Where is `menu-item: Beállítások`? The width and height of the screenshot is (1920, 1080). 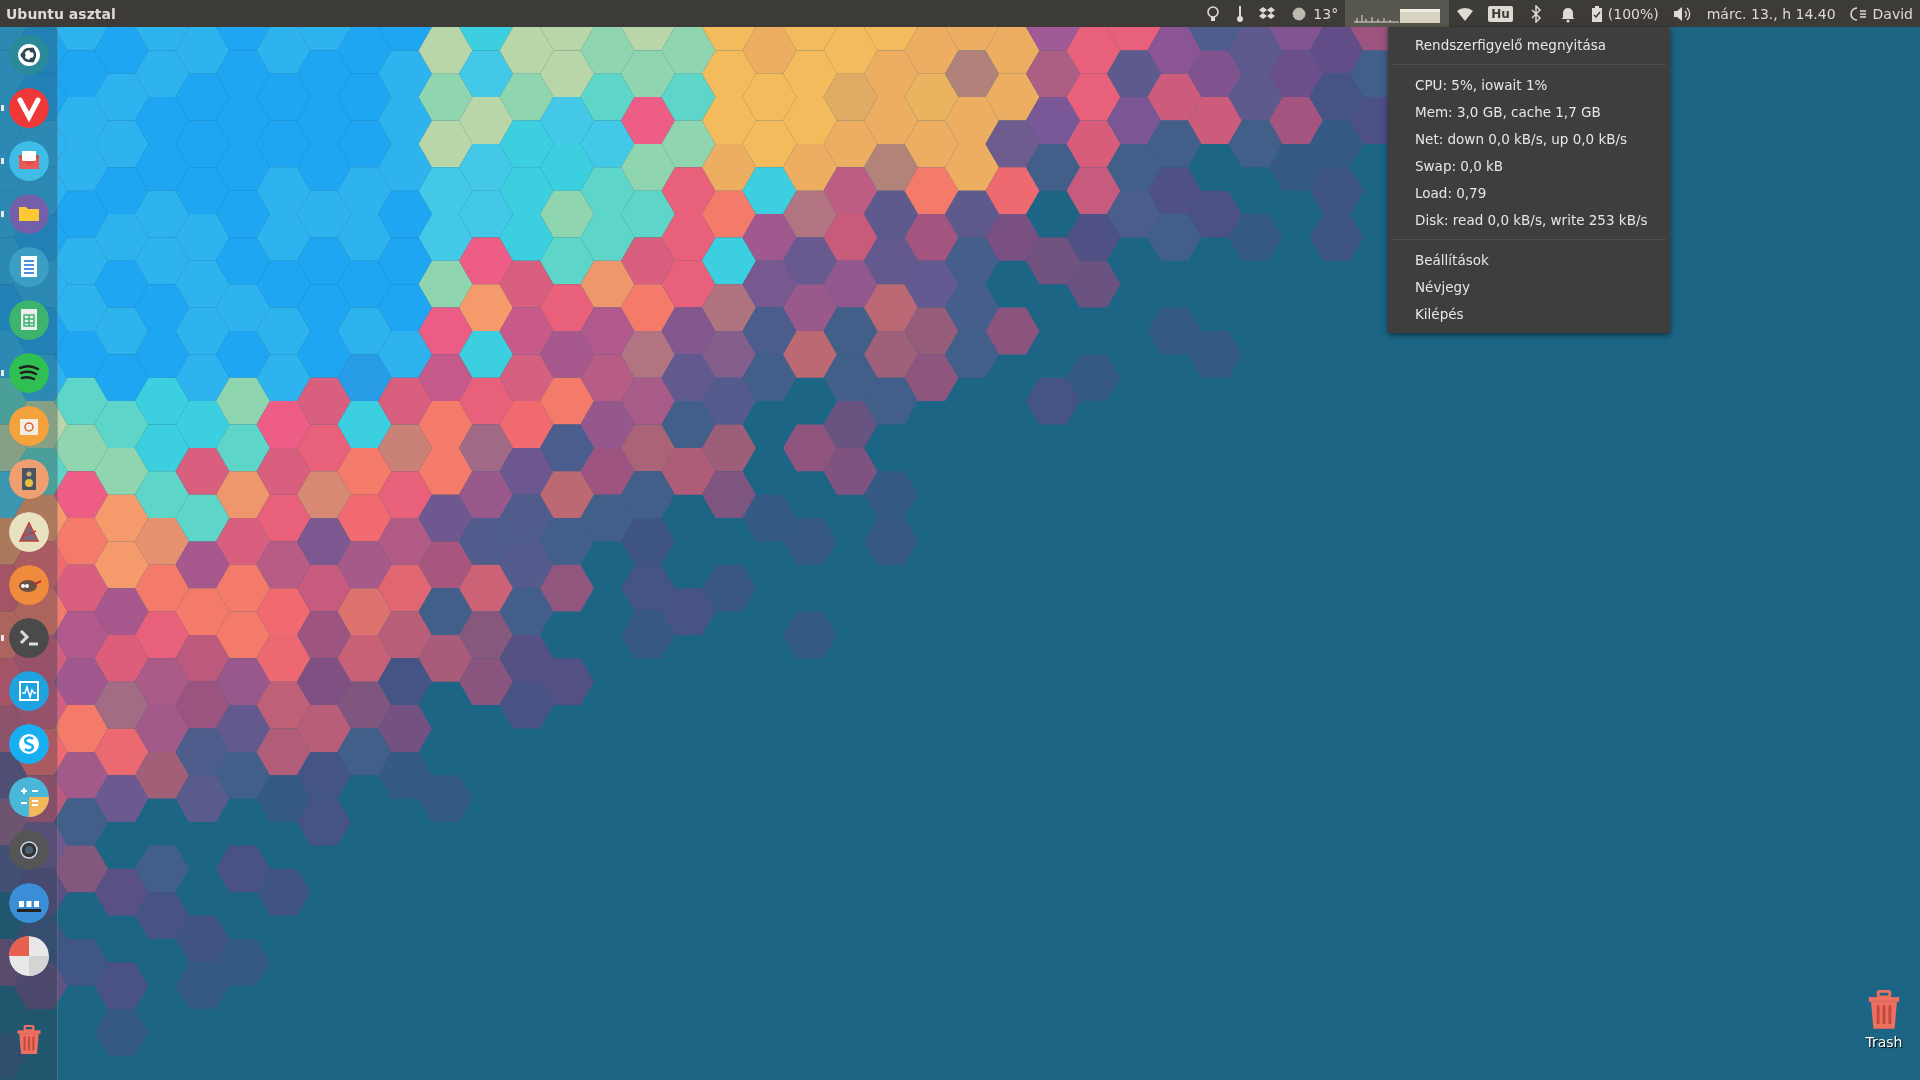 menu-item: Beállítások is located at coordinates (1529, 259).